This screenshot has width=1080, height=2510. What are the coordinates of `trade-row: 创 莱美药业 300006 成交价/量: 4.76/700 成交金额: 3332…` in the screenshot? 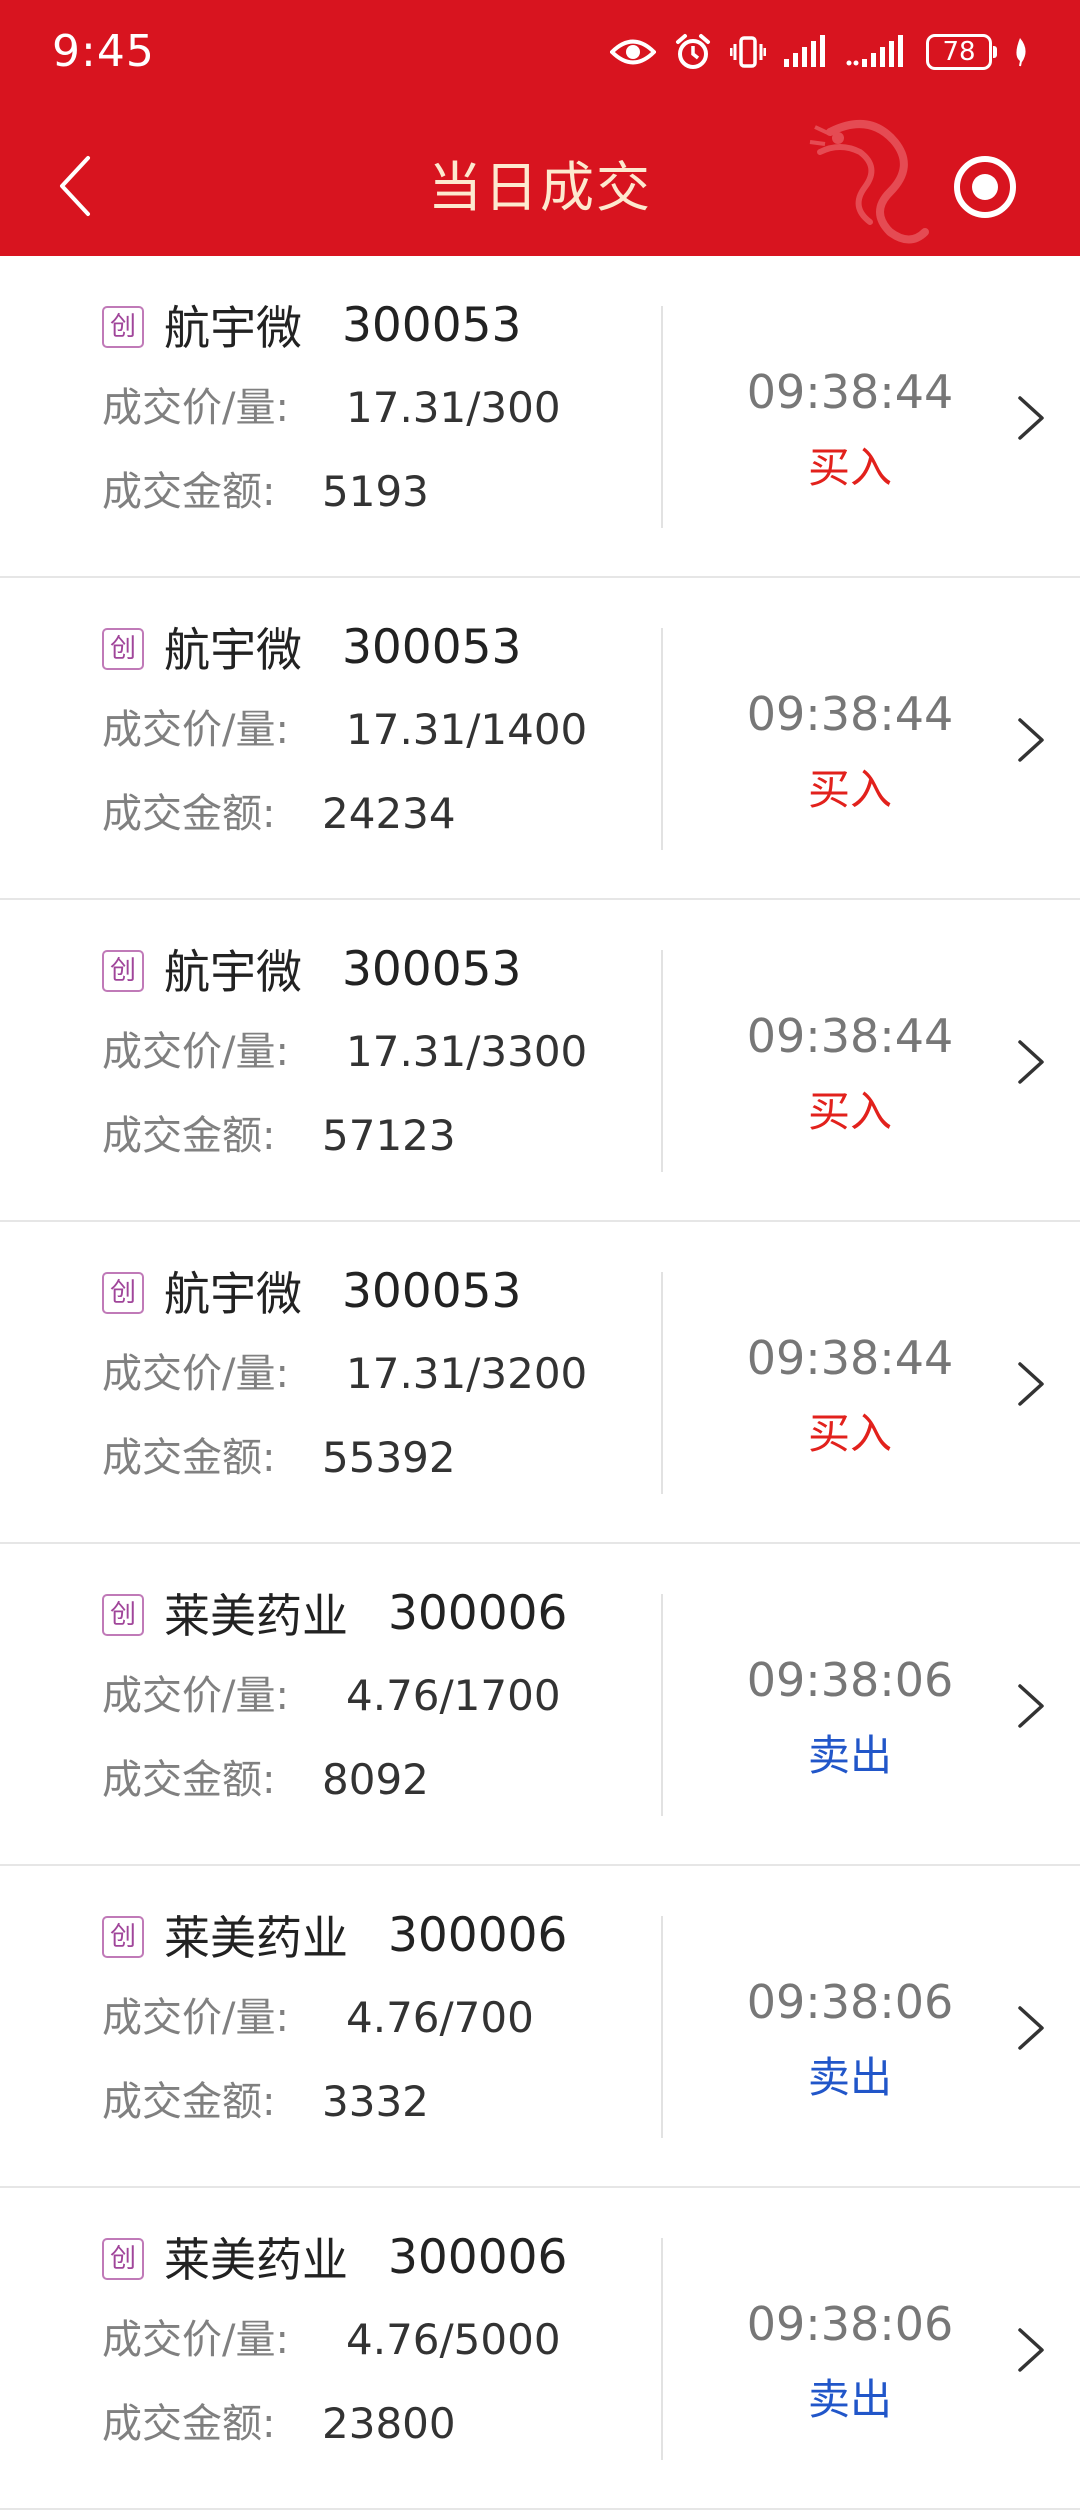 It's located at (540, 2027).